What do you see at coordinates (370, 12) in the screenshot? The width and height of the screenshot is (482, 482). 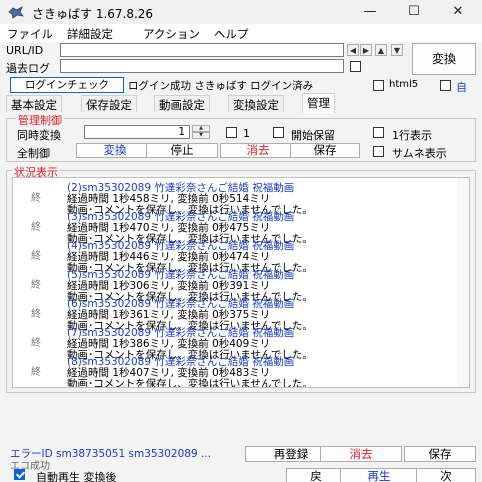 I see `minimize-button: —` at bounding box center [370, 12].